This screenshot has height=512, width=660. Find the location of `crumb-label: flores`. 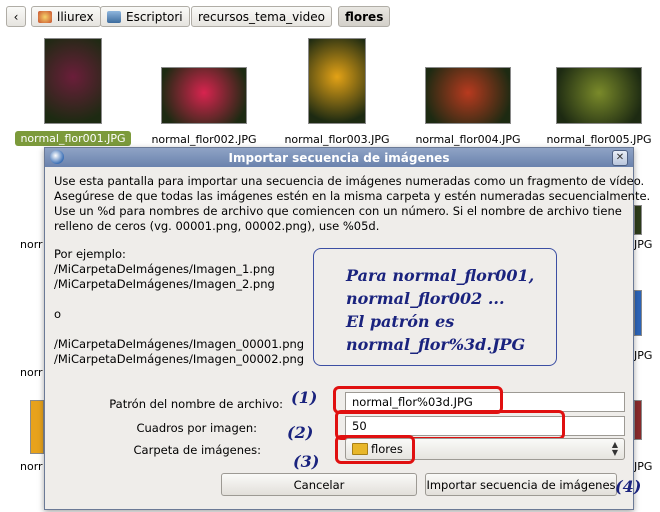

crumb-label: flores is located at coordinates (364, 16).